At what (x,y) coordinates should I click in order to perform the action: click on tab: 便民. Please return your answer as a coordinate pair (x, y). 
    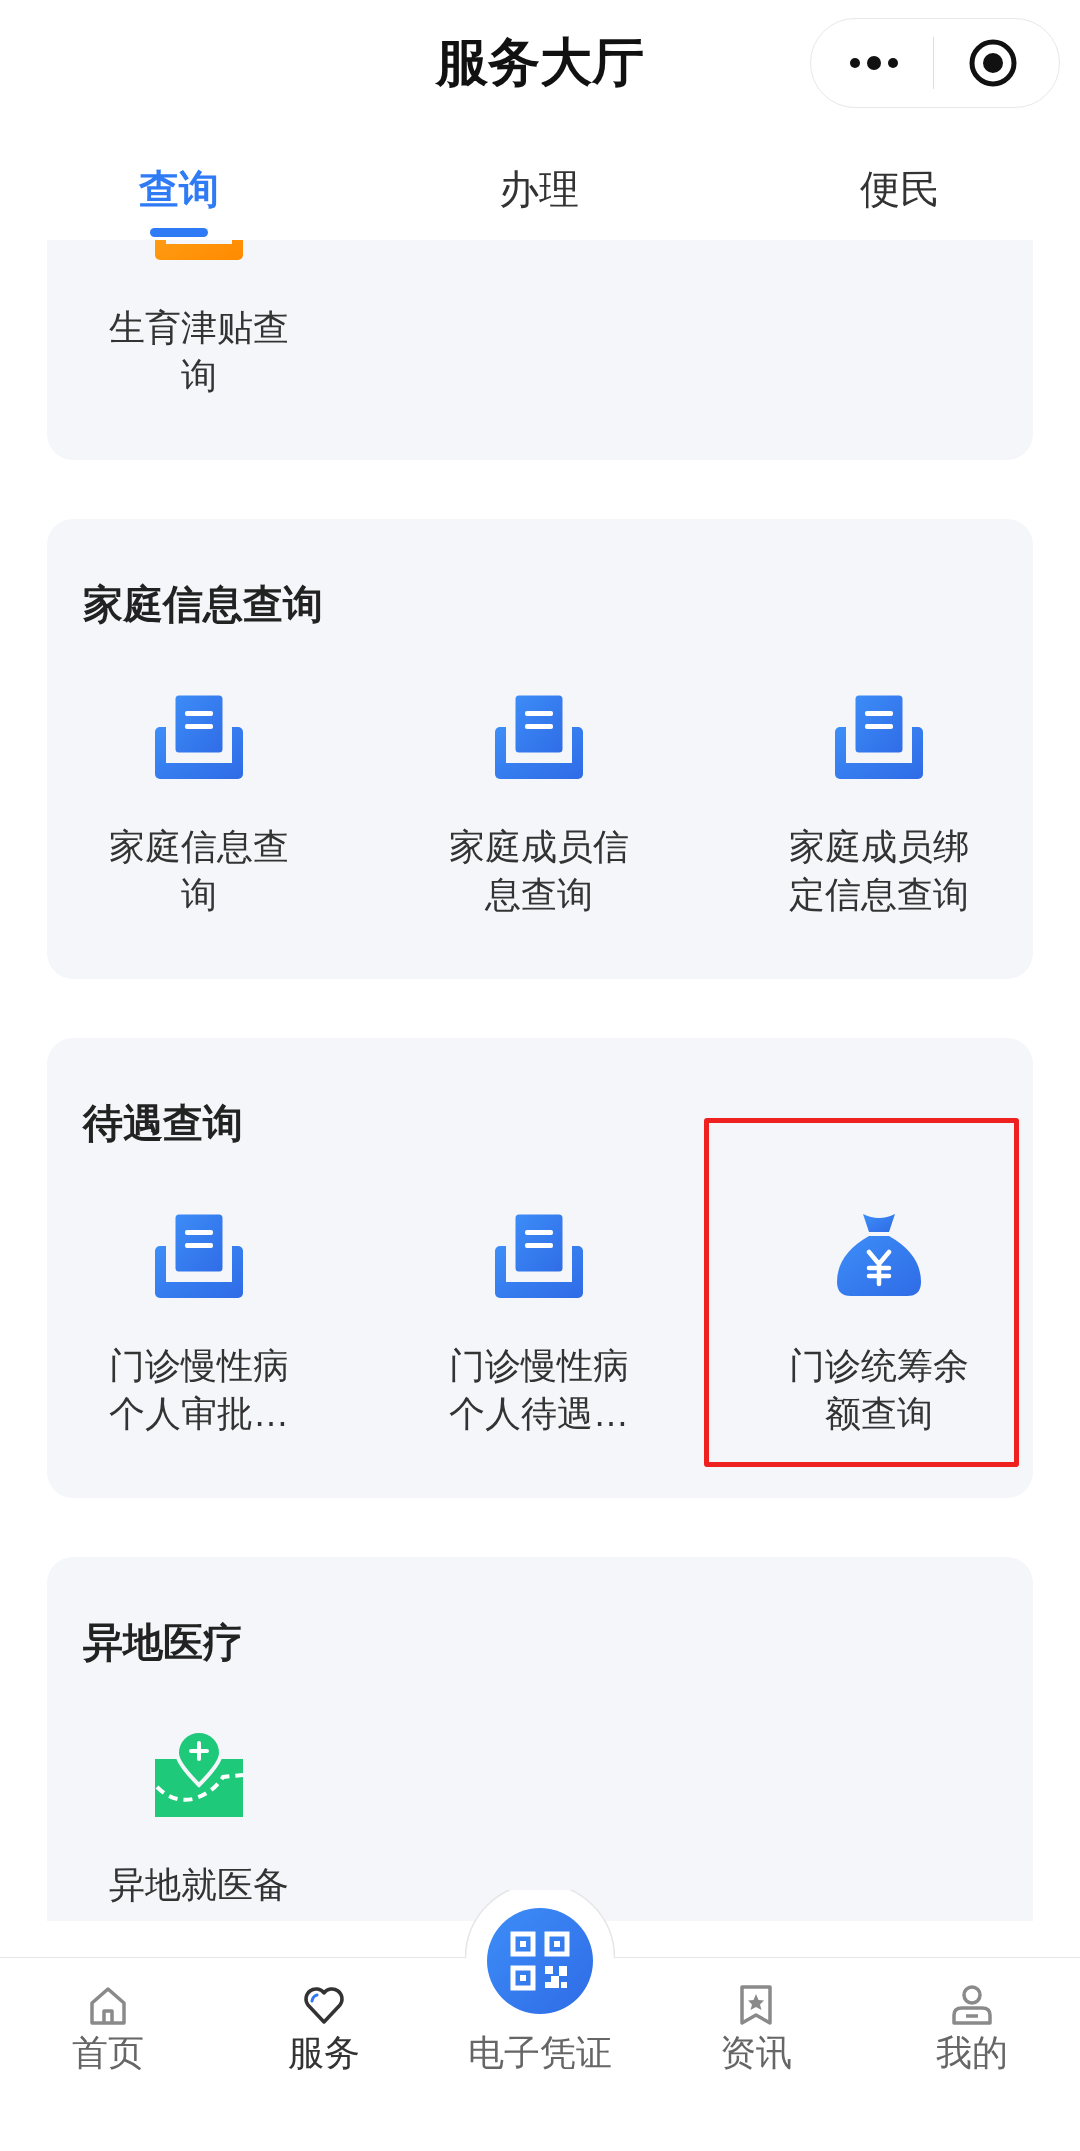
    Looking at the image, I should click on (900, 189).